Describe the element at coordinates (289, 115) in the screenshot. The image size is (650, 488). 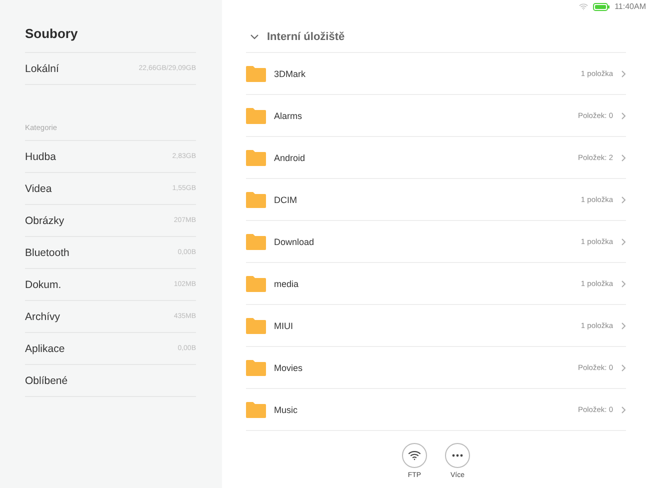
I see `folder-name: Alarms` at that location.